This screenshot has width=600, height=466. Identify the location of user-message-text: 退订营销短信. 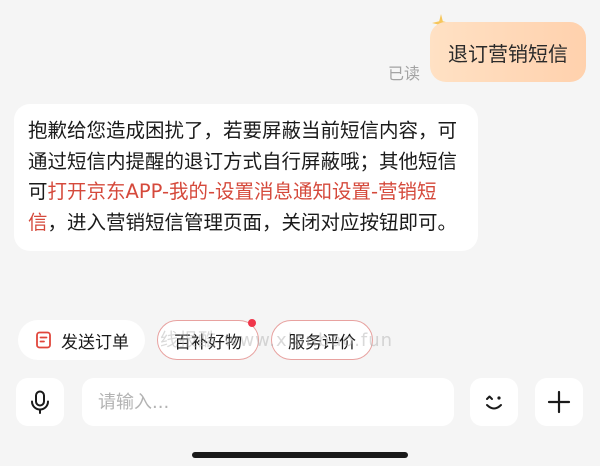
(508, 53).